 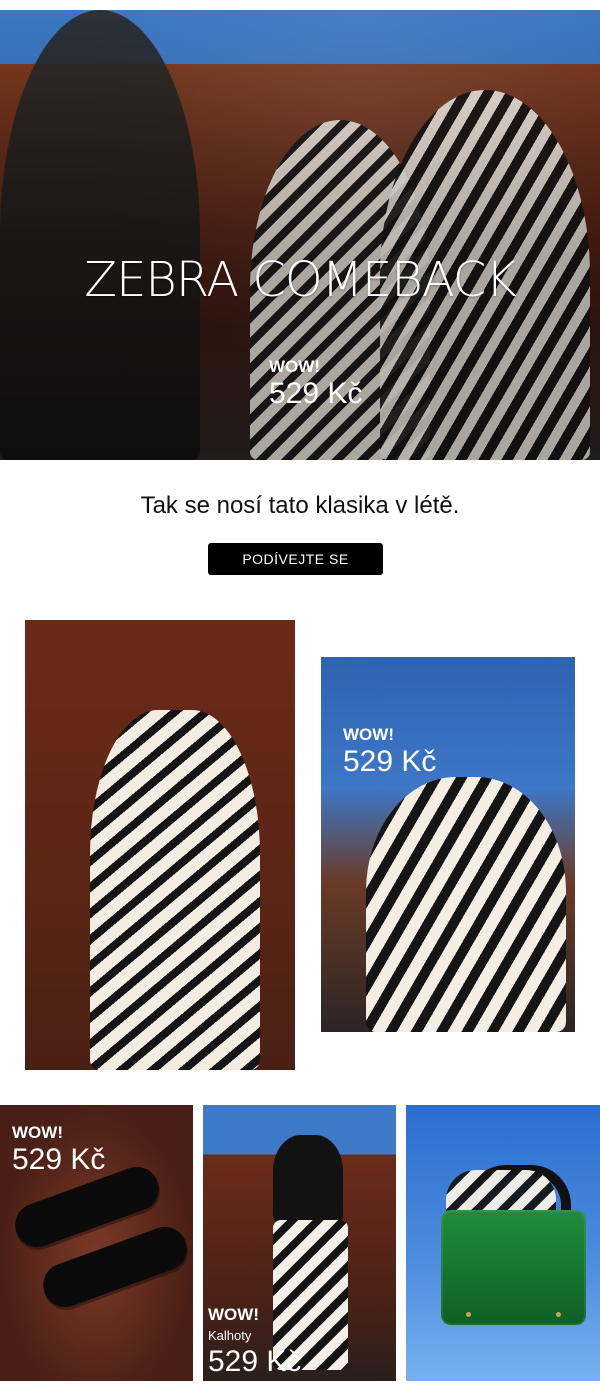 I want to click on product-image-dress, so click(x=160, y=845).